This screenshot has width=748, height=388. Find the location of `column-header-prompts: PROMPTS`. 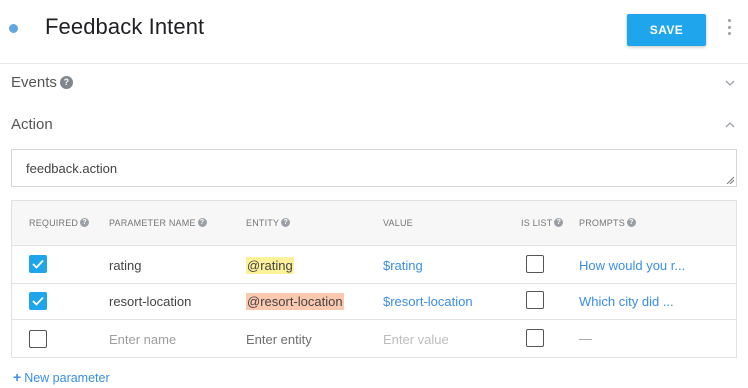

column-header-prompts: PROMPTS is located at coordinates (602, 223).